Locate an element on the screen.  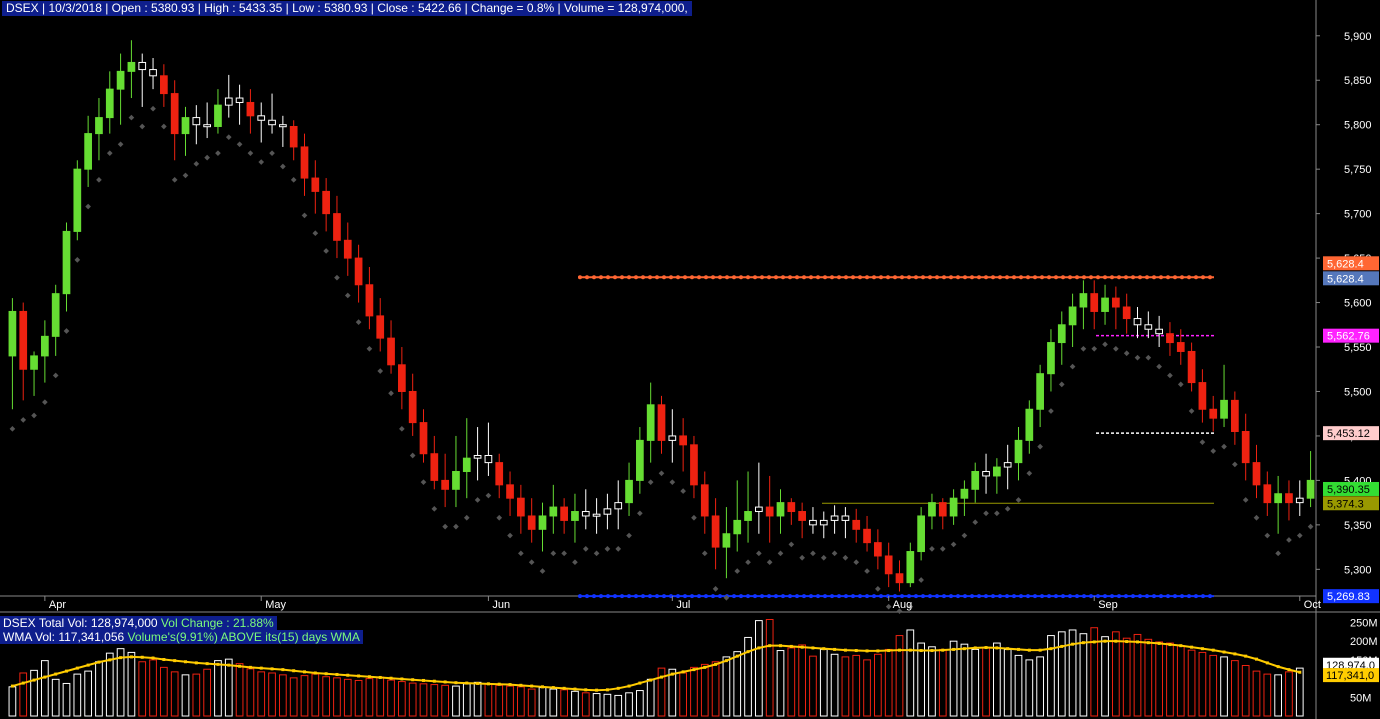
time-tick-label: Jun is located at coordinates (501, 605).